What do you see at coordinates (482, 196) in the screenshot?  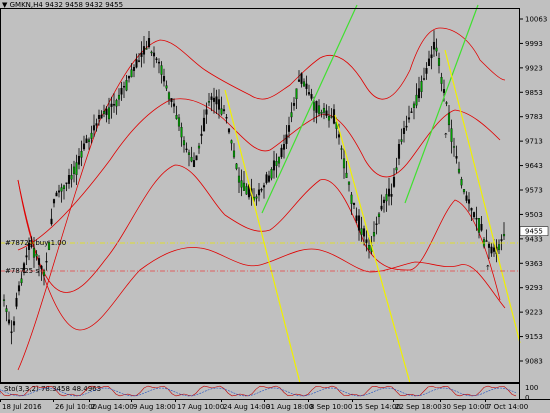 I see `trend-line-yellow` at bounding box center [482, 196].